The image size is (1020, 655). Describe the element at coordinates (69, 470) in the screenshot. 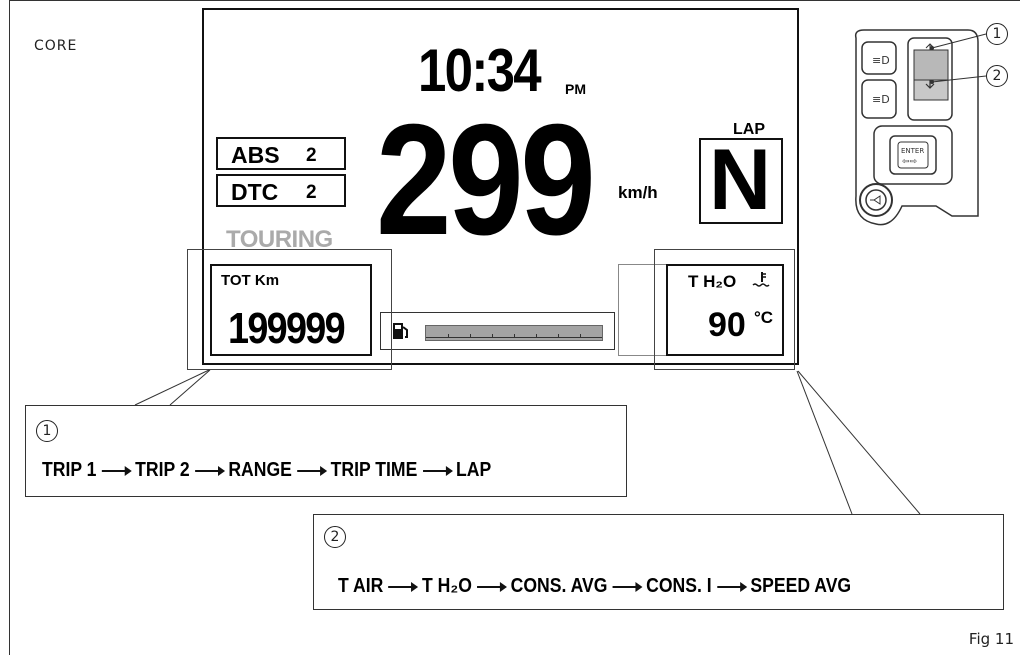

I see `seq1-item-trip1: TRIP 1` at that location.